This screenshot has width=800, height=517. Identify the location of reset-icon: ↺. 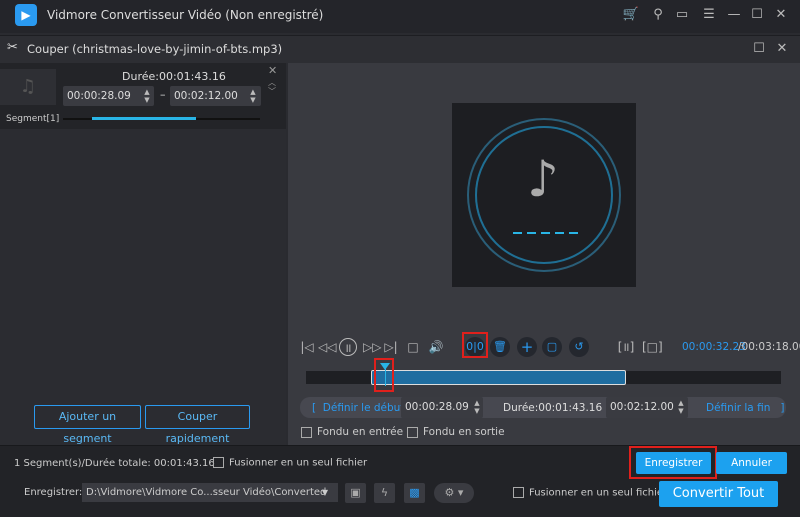
(579, 347).